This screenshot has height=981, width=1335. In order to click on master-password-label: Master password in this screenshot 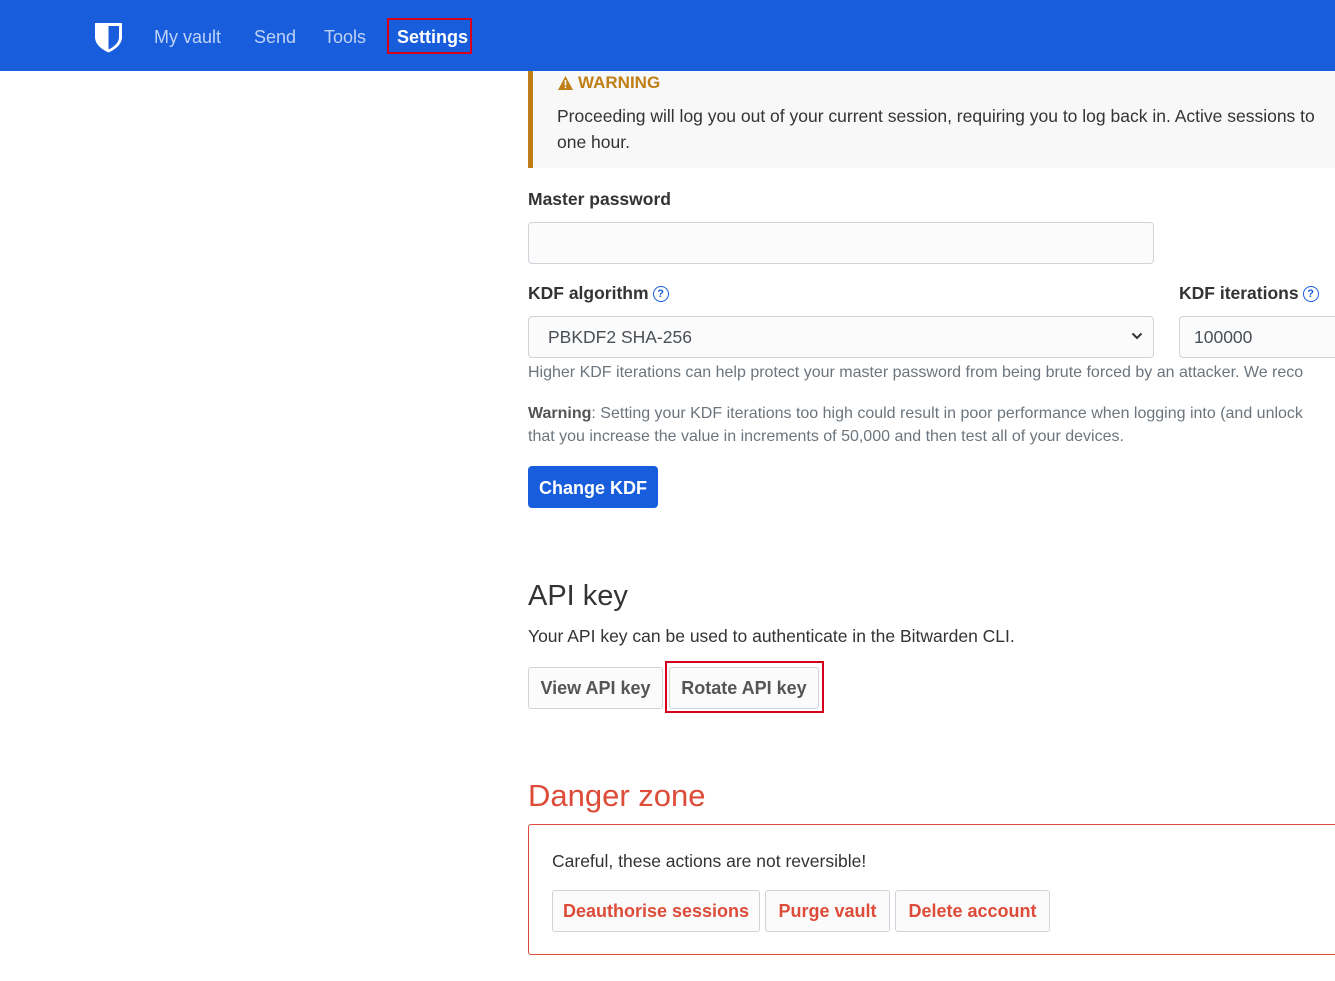, I will do `click(599, 199)`.